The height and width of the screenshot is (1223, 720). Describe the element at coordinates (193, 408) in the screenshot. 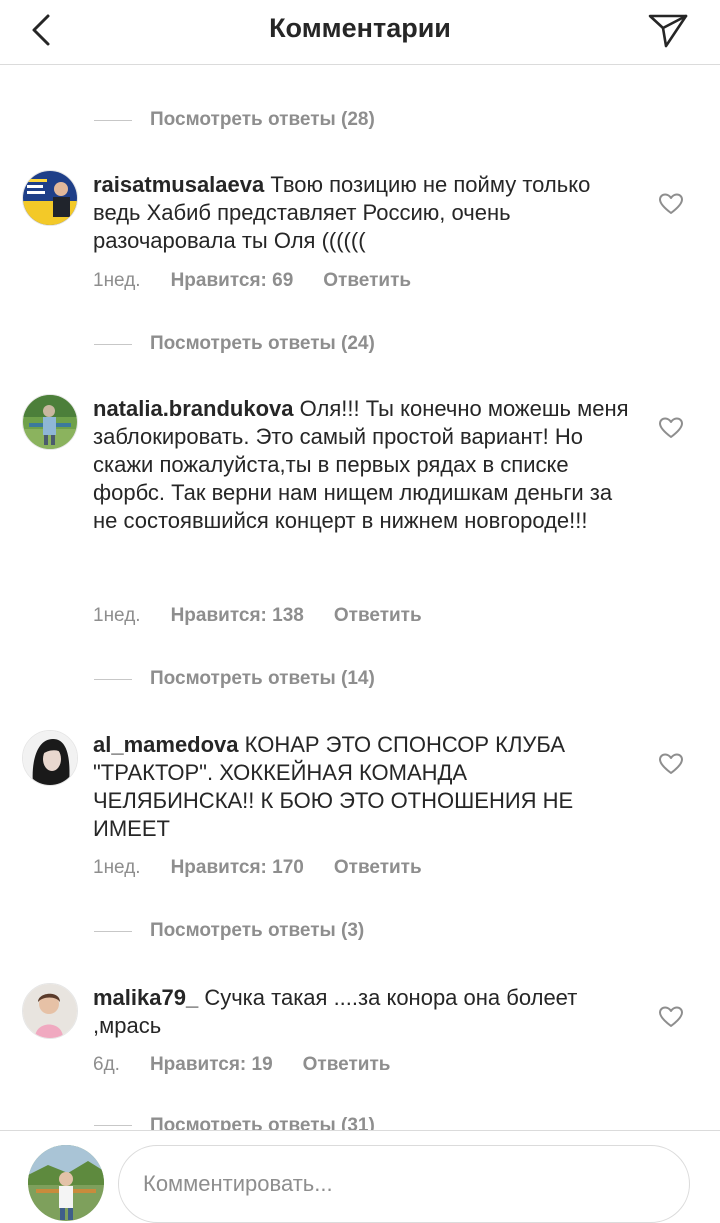

I see `comment-username: natalia.brandukova` at that location.